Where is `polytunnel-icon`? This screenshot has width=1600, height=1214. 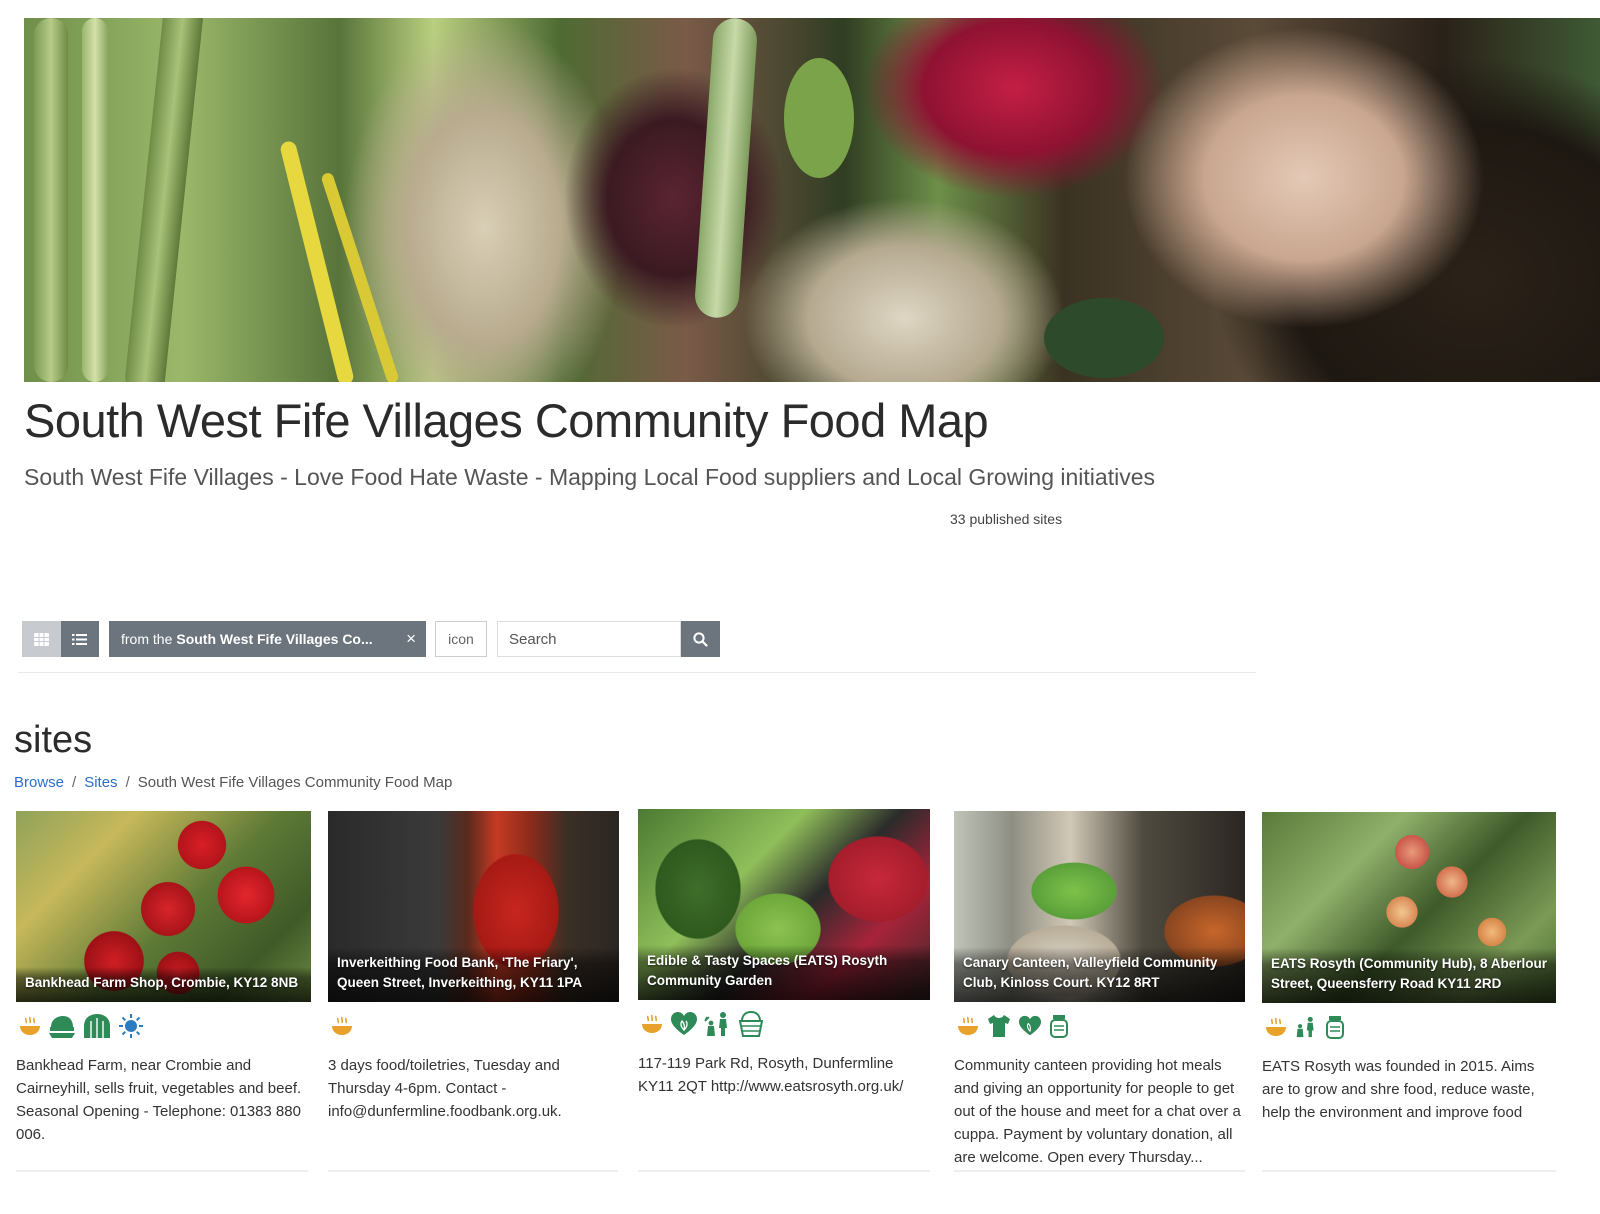
polytunnel-icon is located at coordinates (97, 1026).